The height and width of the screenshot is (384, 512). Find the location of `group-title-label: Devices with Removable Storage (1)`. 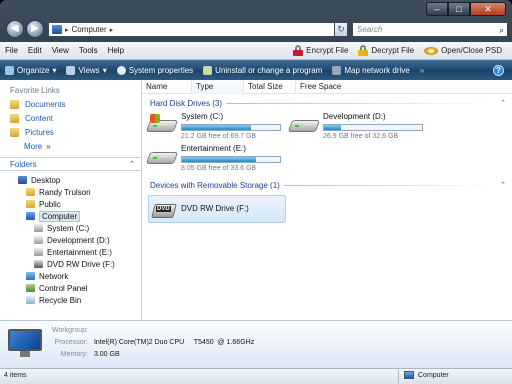

group-title-label: Devices with Removable Storage (1) is located at coordinates (215, 185).